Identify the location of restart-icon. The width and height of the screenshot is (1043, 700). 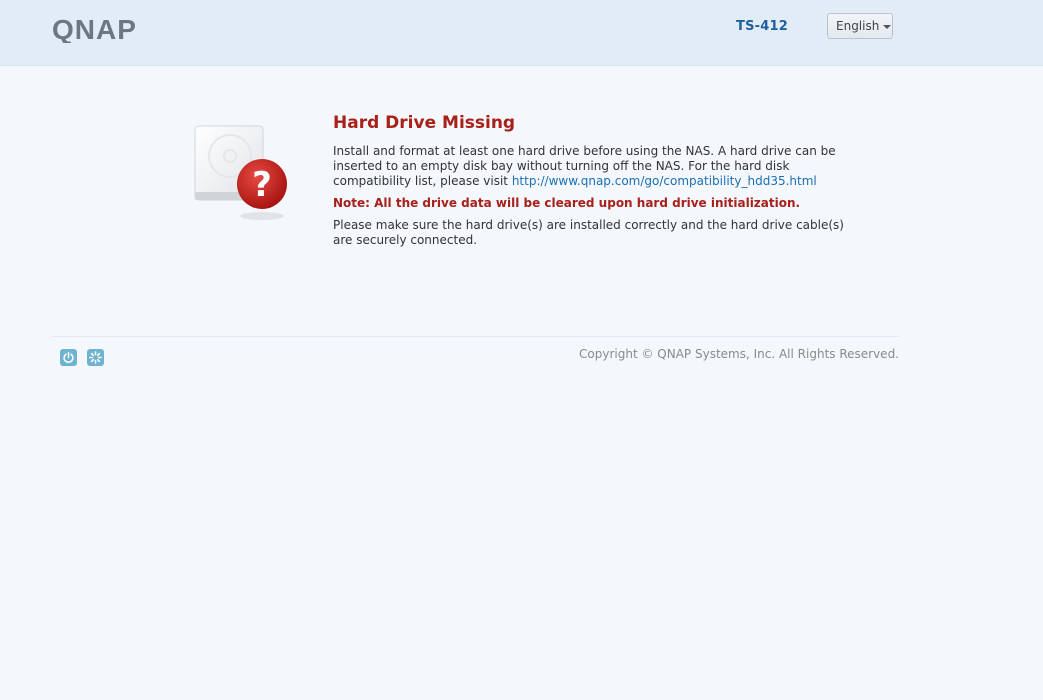
(95, 357).